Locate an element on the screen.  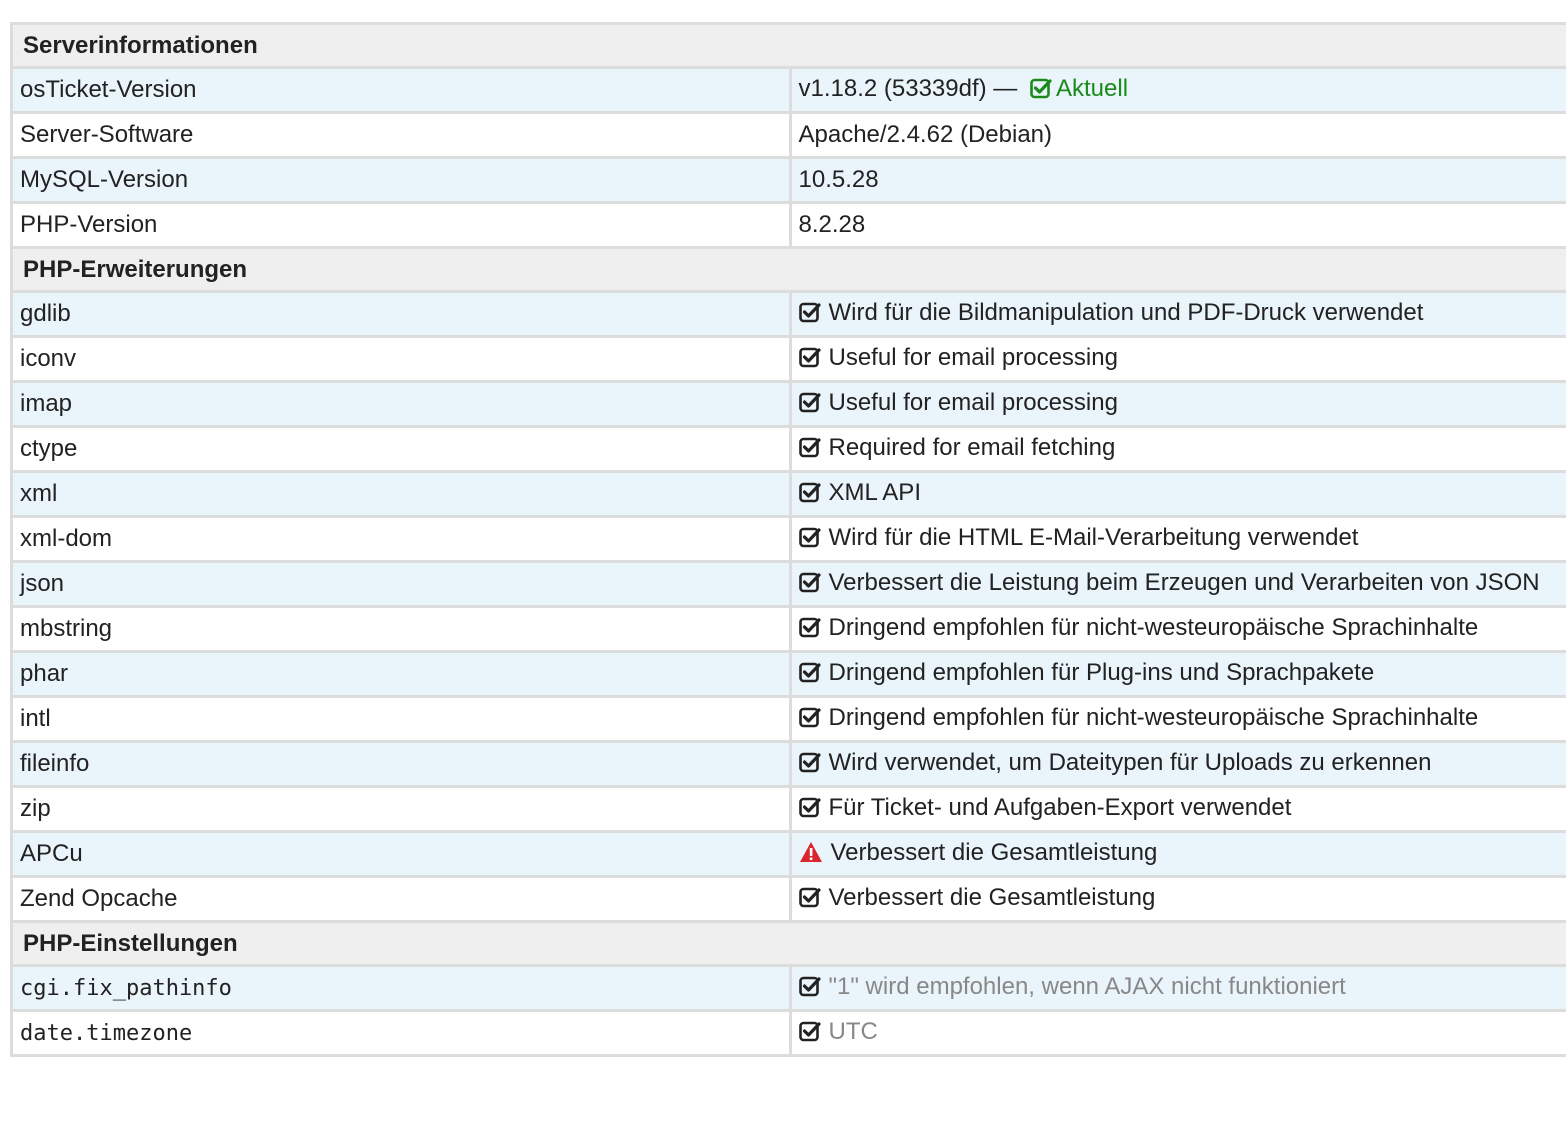
row-key: PHP-Version is located at coordinates (401, 225).